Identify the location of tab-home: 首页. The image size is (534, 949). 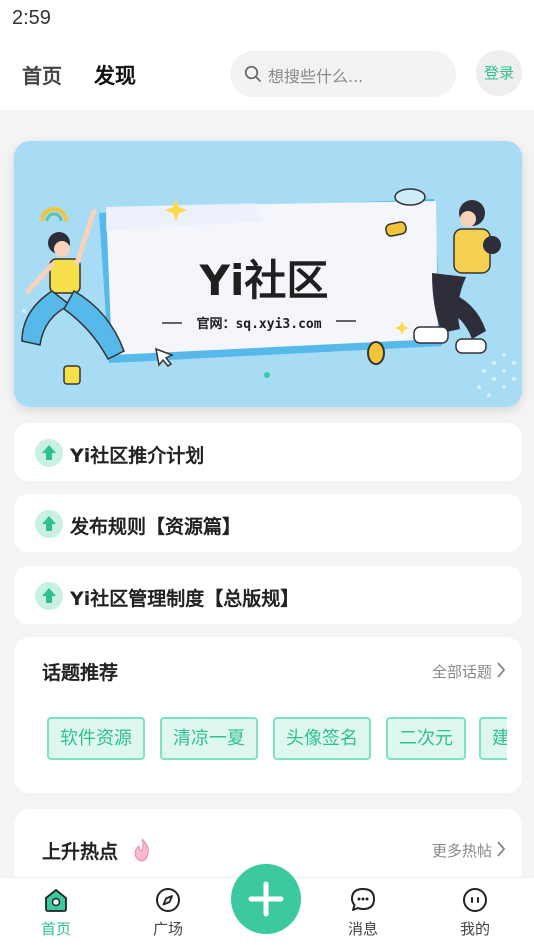
(42, 74).